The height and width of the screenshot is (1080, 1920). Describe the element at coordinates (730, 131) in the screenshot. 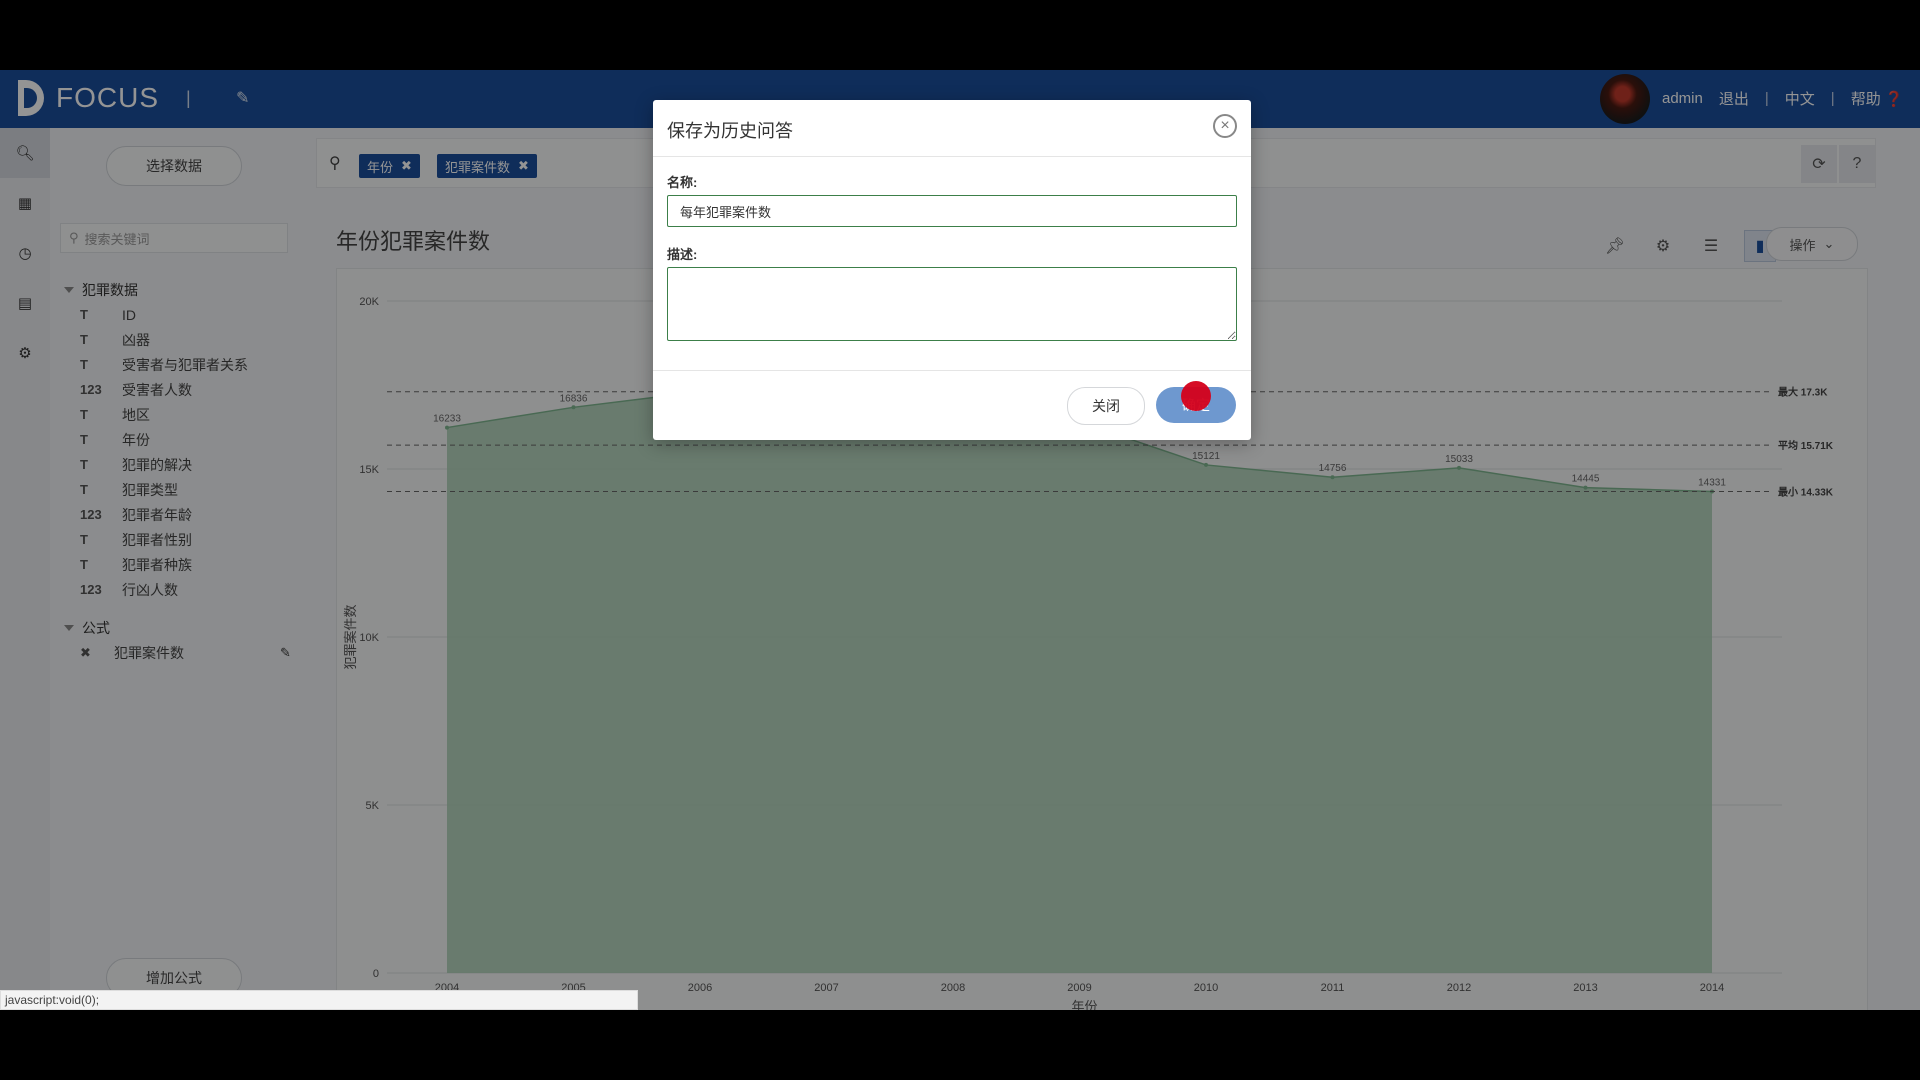

I see `dialog-title: 保存为历史问答` at that location.